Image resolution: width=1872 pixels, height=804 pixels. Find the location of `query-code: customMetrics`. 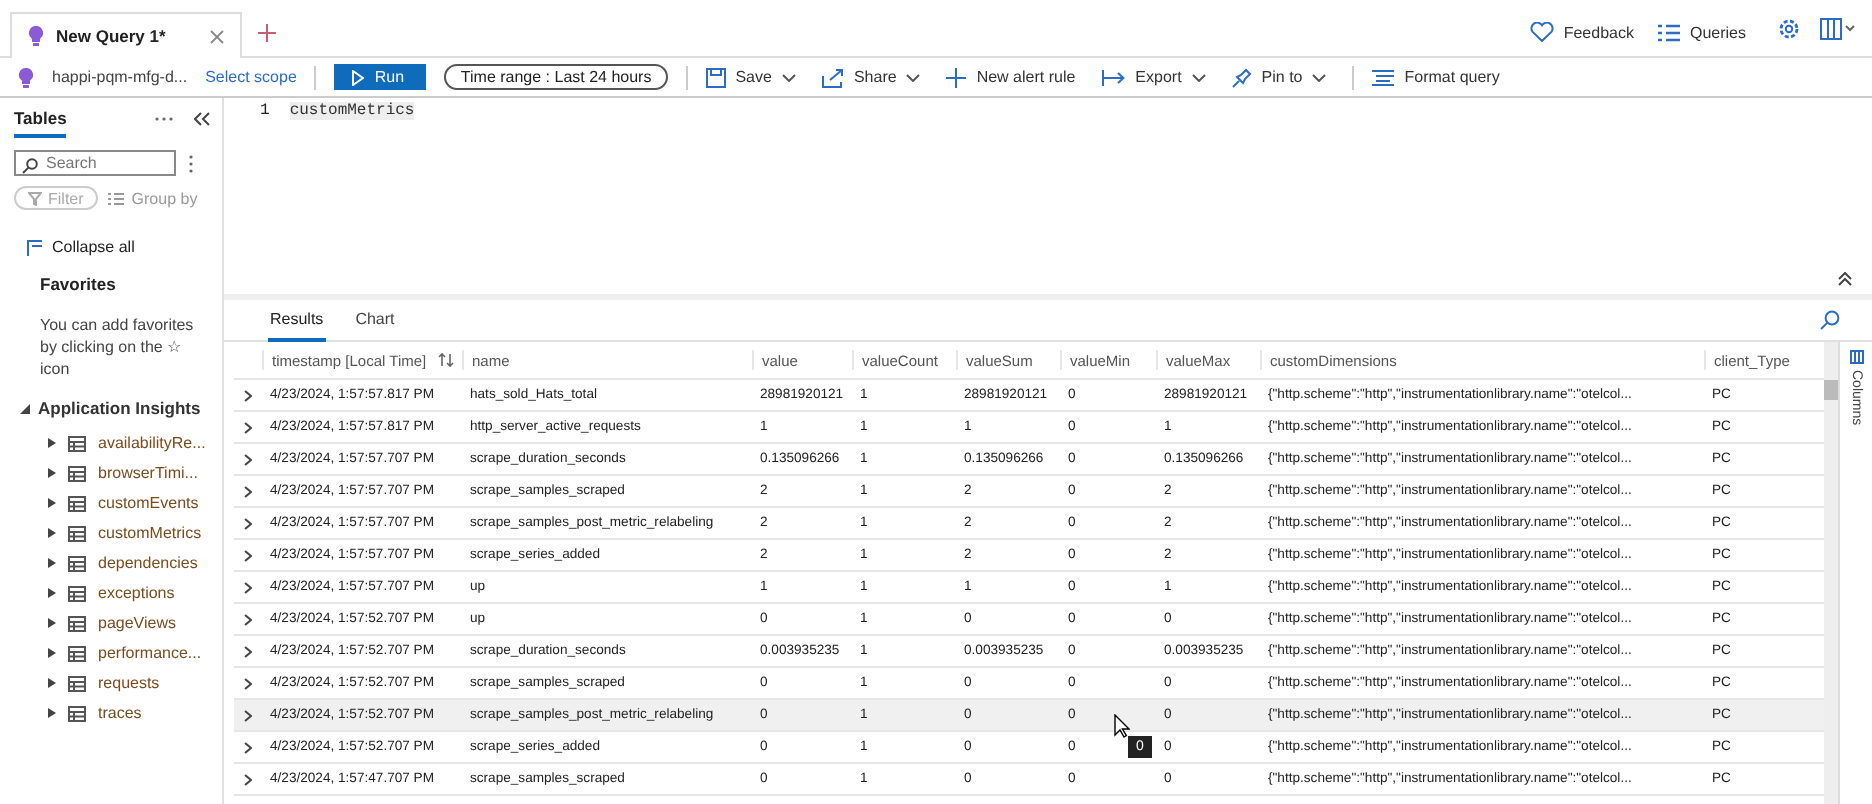

query-code: customMetrics is located at coordinates (352, 111).